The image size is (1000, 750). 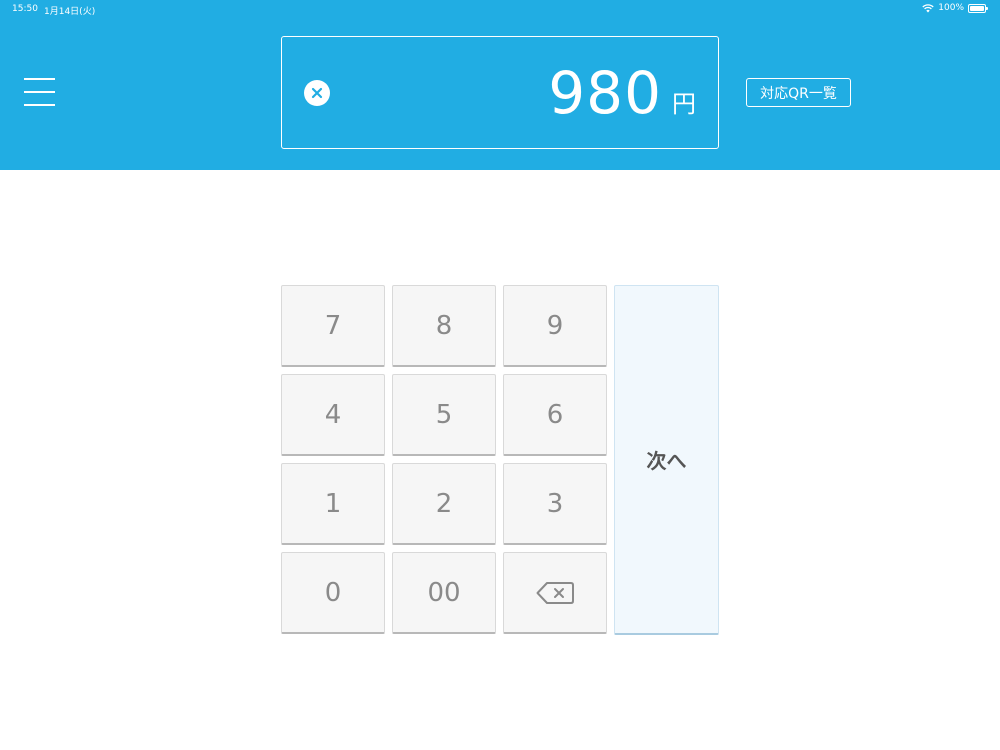 I want to click on clear-amount-button, so click(x=317, y=93).